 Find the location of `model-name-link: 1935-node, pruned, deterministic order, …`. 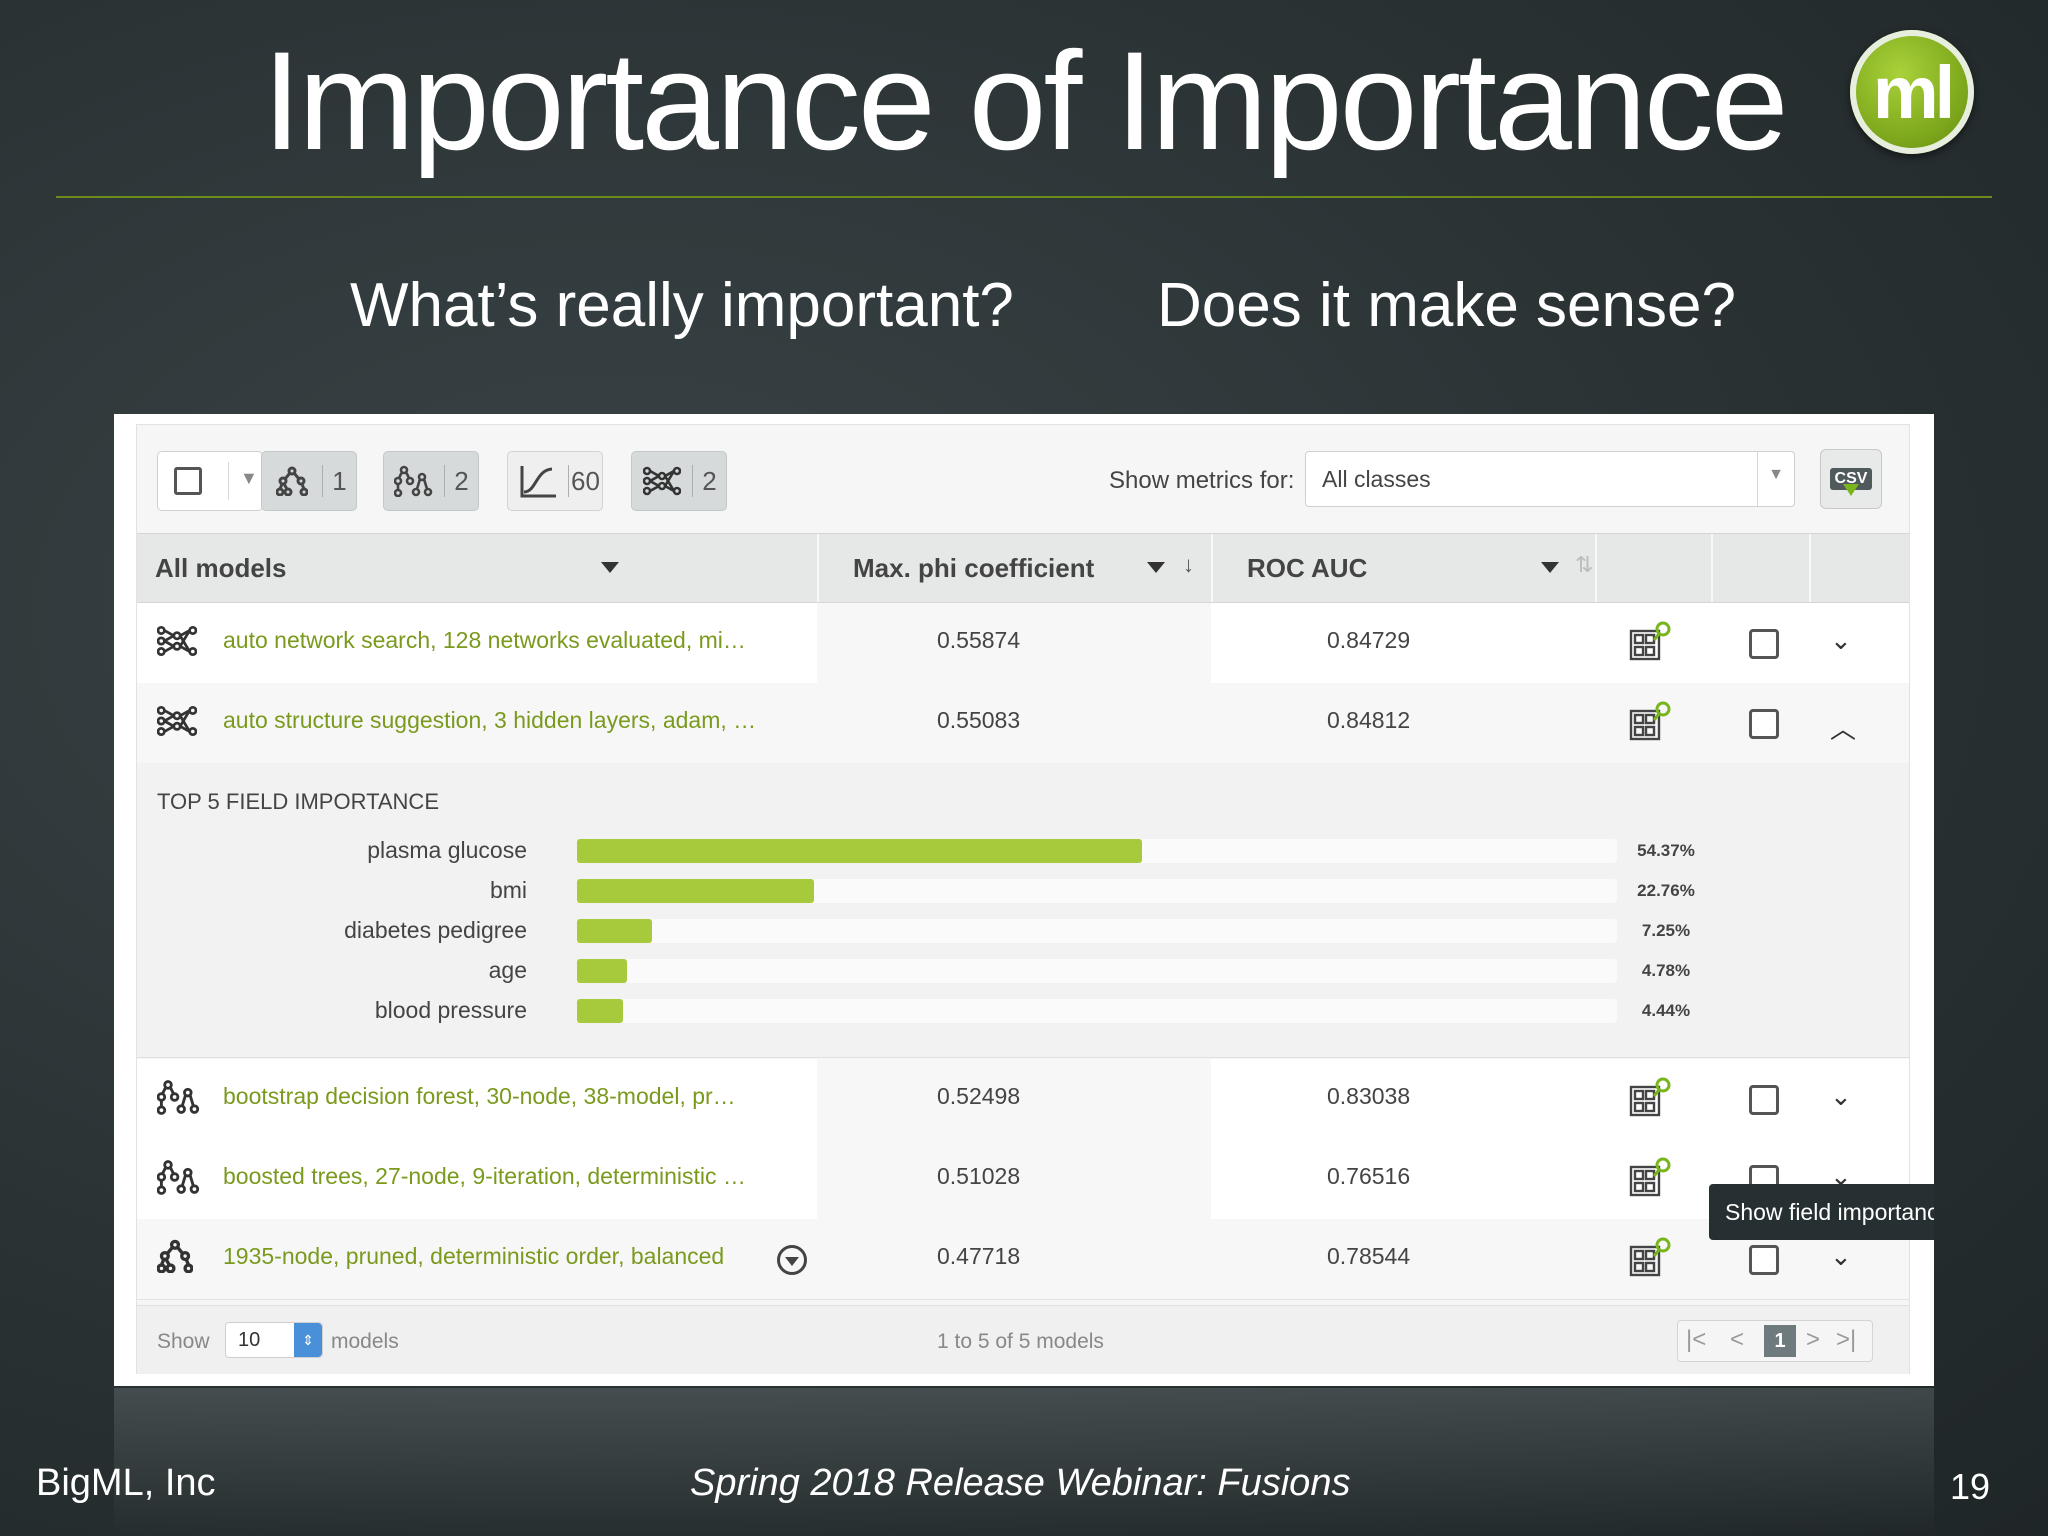

model-name-link: 1935-node, pruned, deterministic order, … is located at coordinates (473, 1256).